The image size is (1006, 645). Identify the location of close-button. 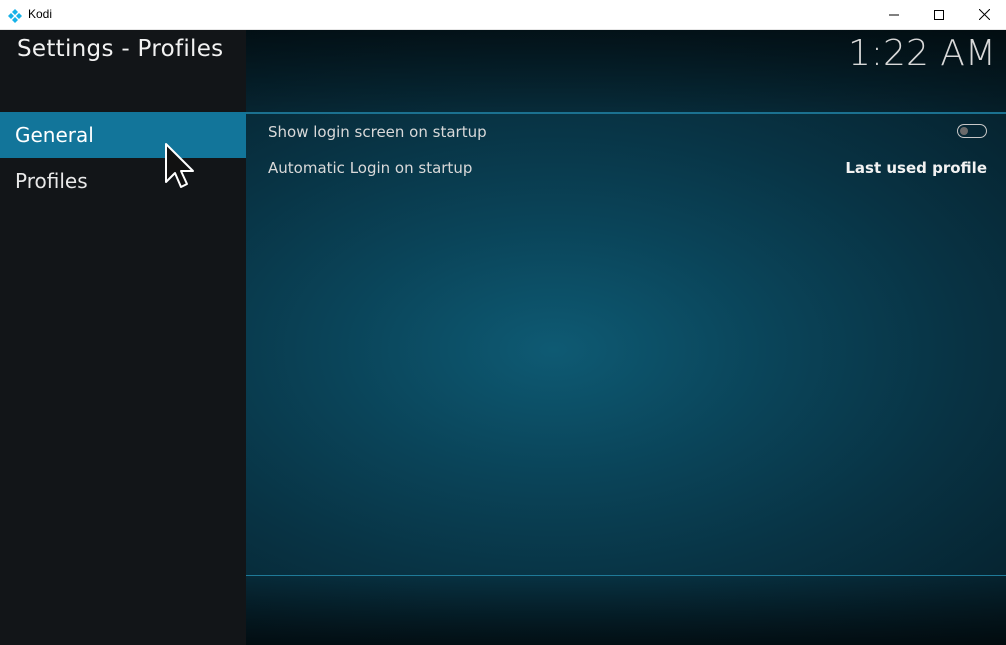
(983, 14).